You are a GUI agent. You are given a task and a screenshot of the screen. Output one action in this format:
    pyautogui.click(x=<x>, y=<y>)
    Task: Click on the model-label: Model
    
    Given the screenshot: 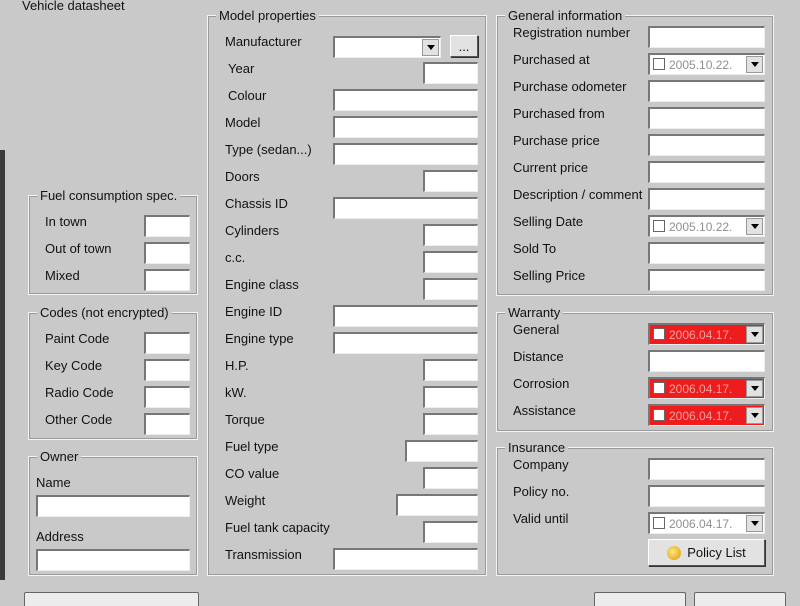 What is the action you would take?
    pyautogui.click(x=243, y=122)
    